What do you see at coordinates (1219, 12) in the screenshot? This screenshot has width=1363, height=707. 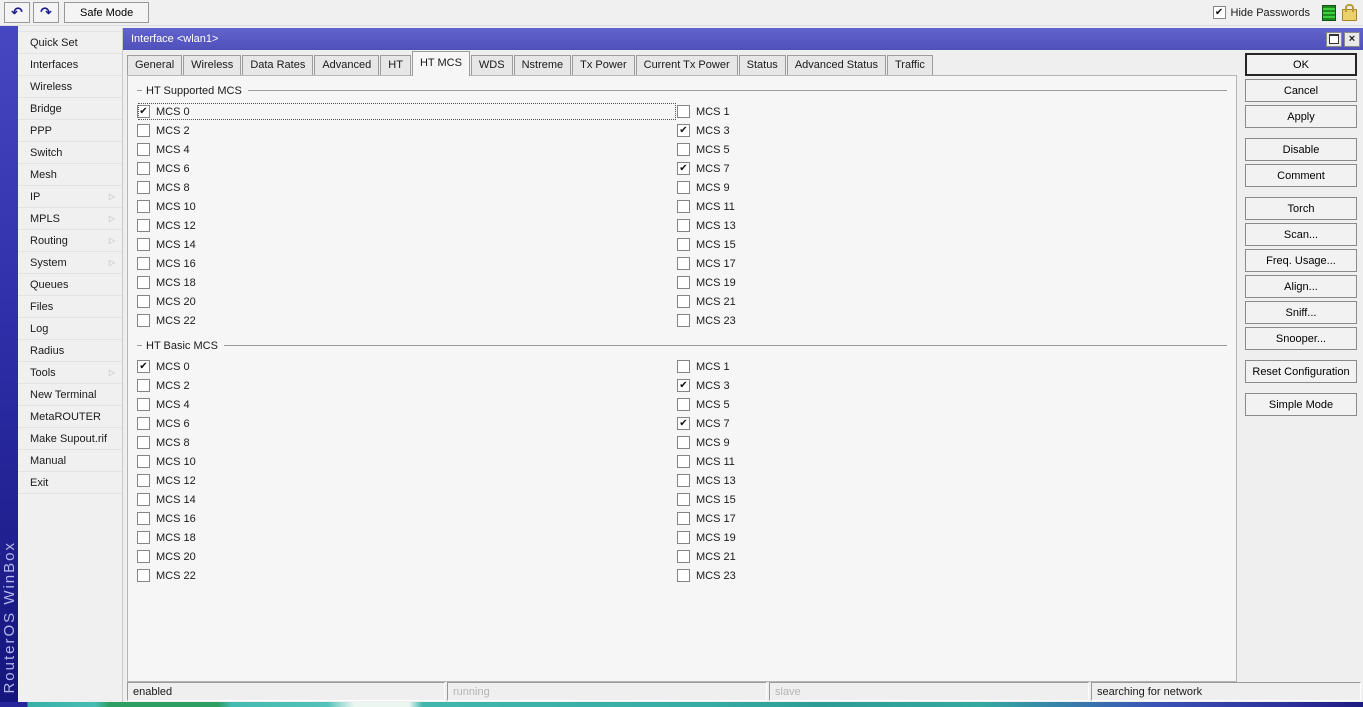 I see `hide-passwords-checkbox: ✔` at bounding box center [1219, 12].